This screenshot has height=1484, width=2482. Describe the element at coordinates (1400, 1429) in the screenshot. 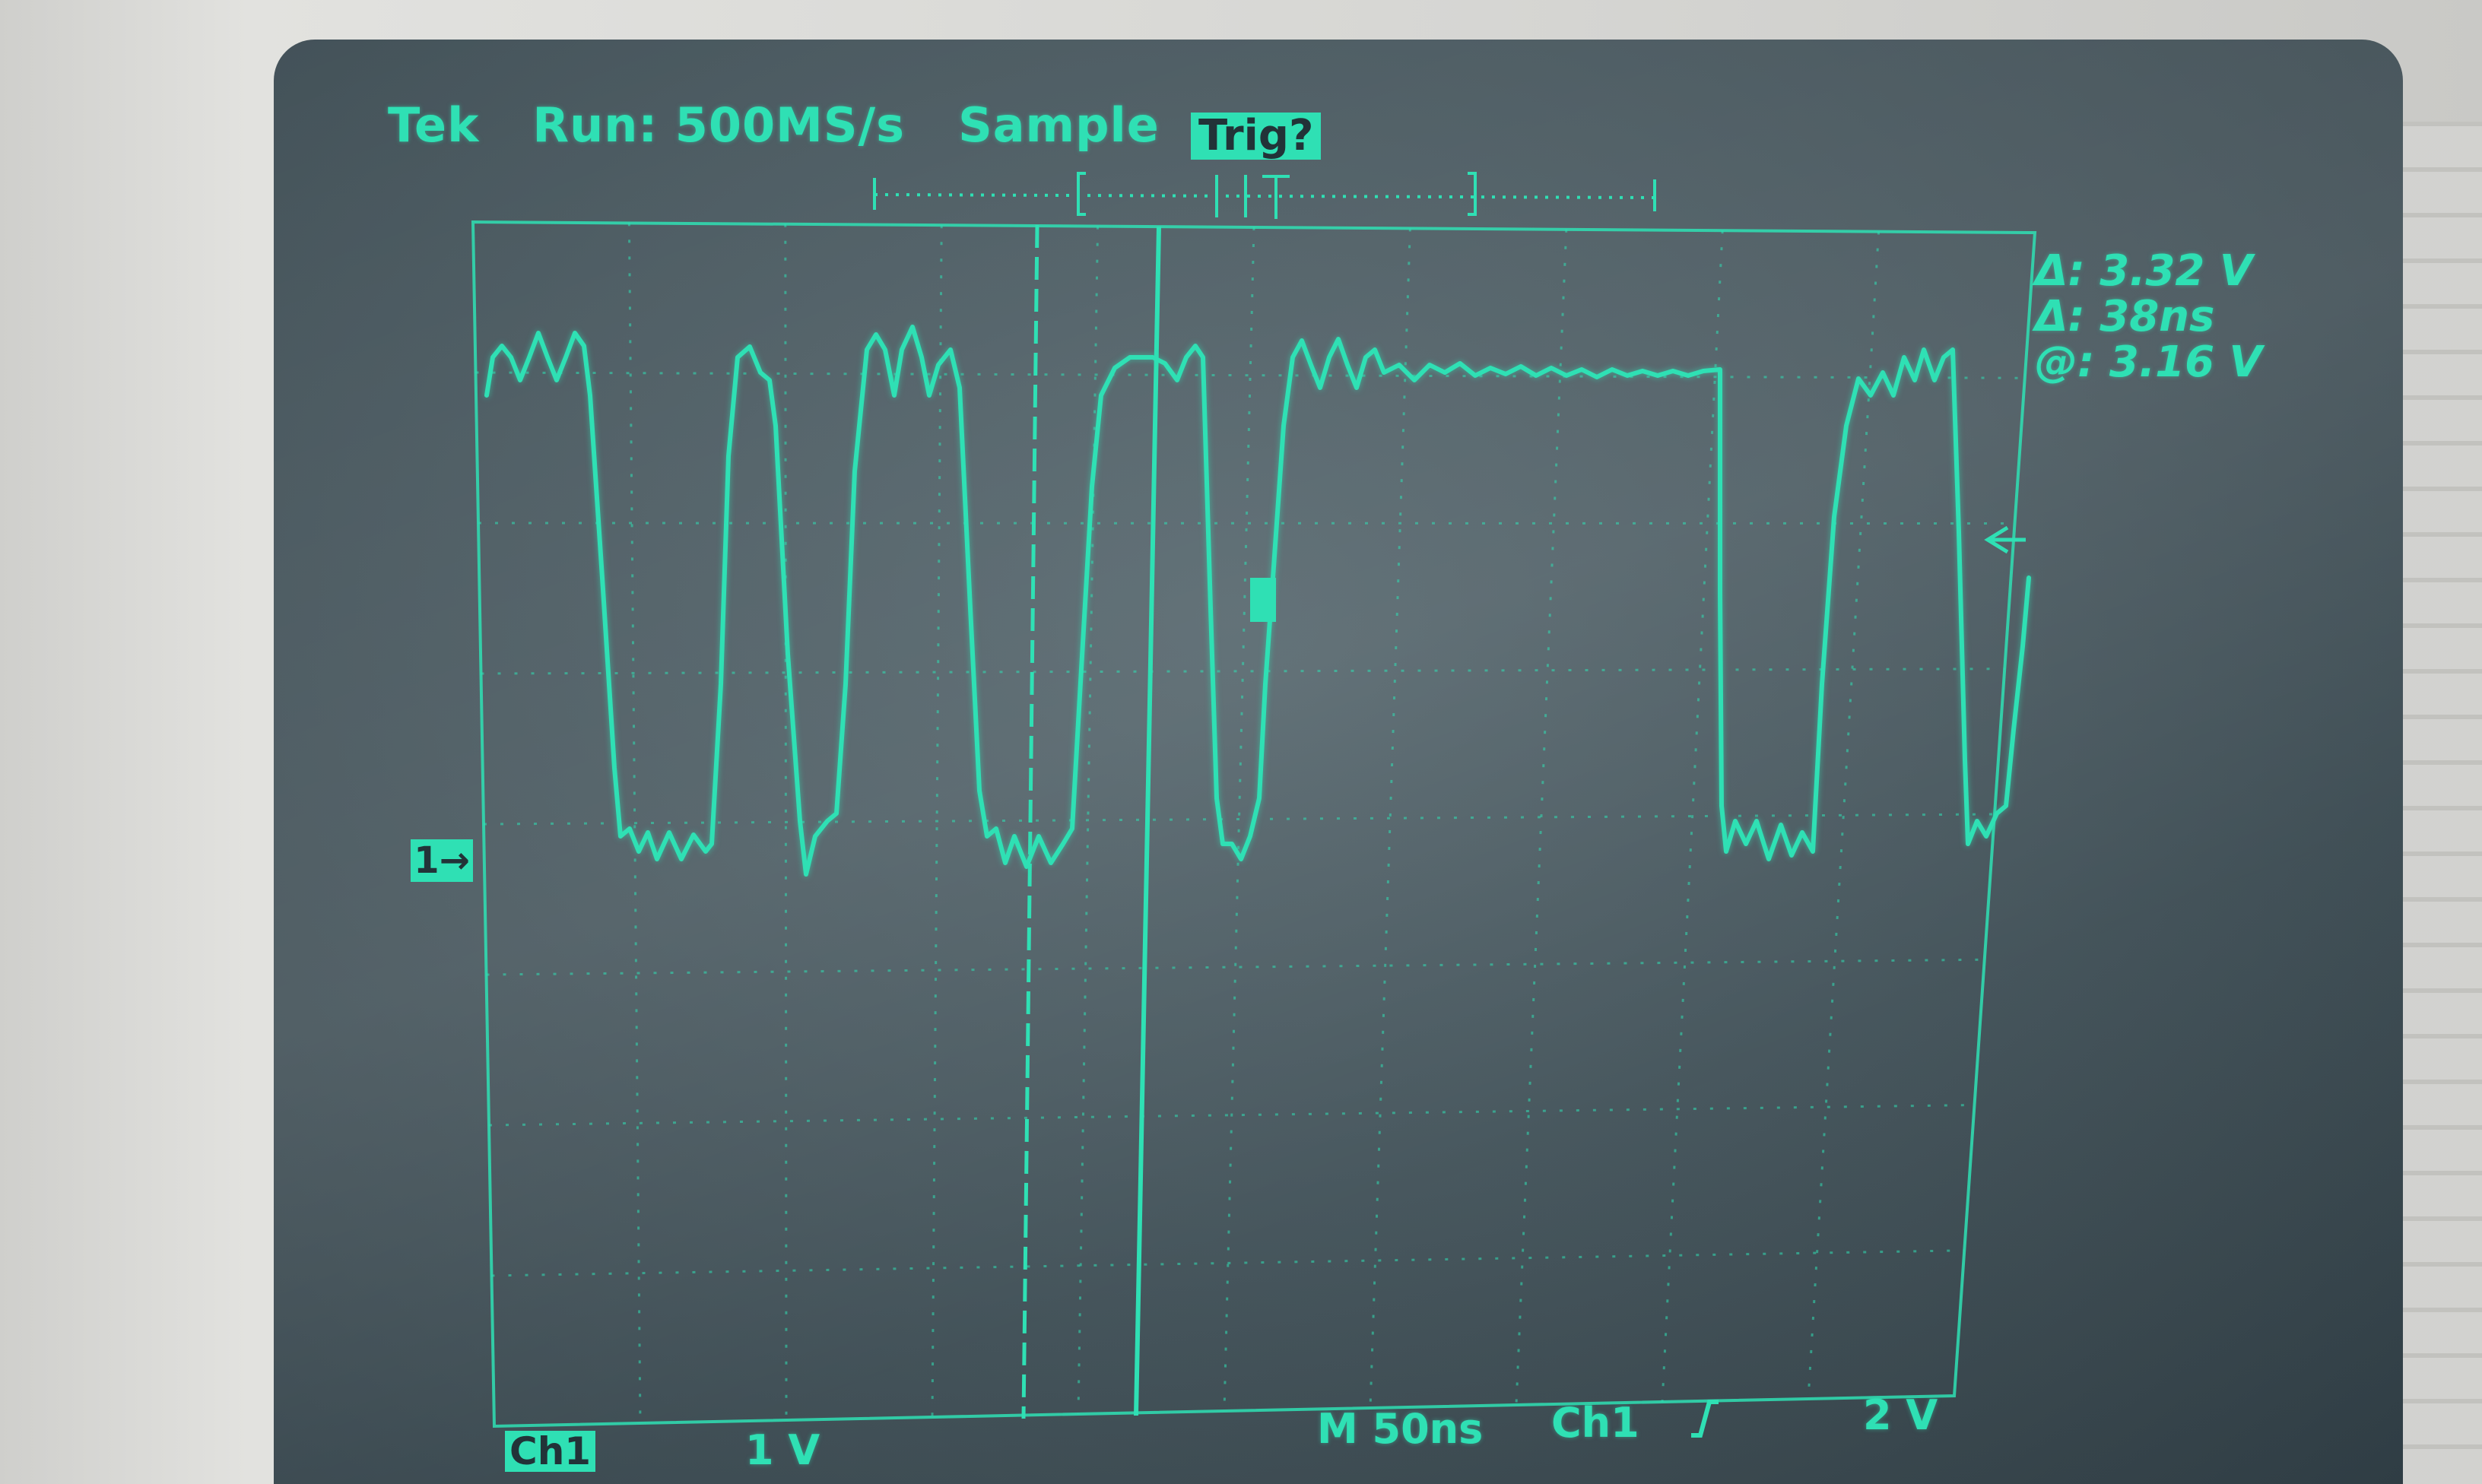

I see `timebase: M 50ns` at that location.